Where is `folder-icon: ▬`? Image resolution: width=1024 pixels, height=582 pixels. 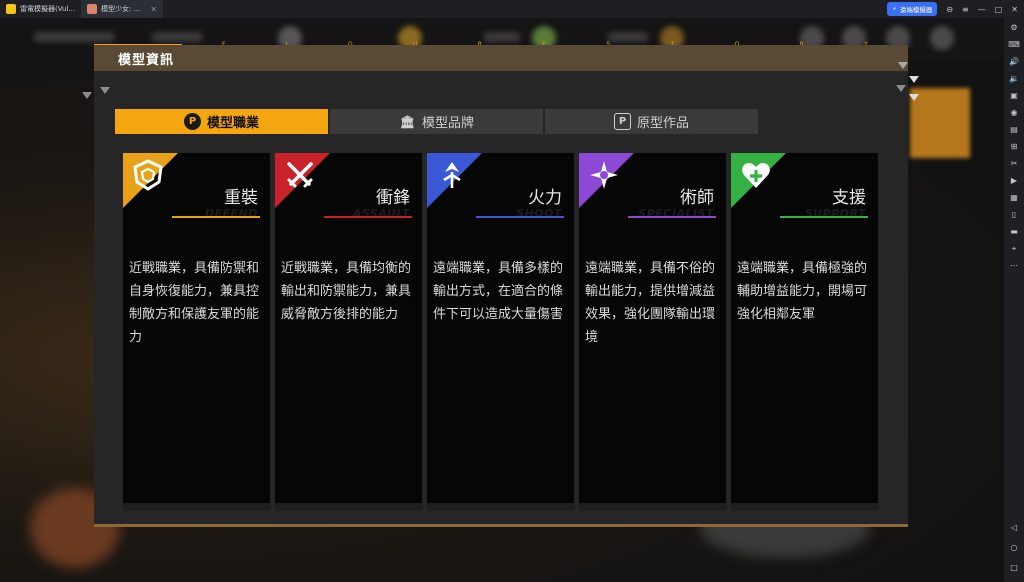 folder-icon: ▬ is located at coordinates (1014, 232).